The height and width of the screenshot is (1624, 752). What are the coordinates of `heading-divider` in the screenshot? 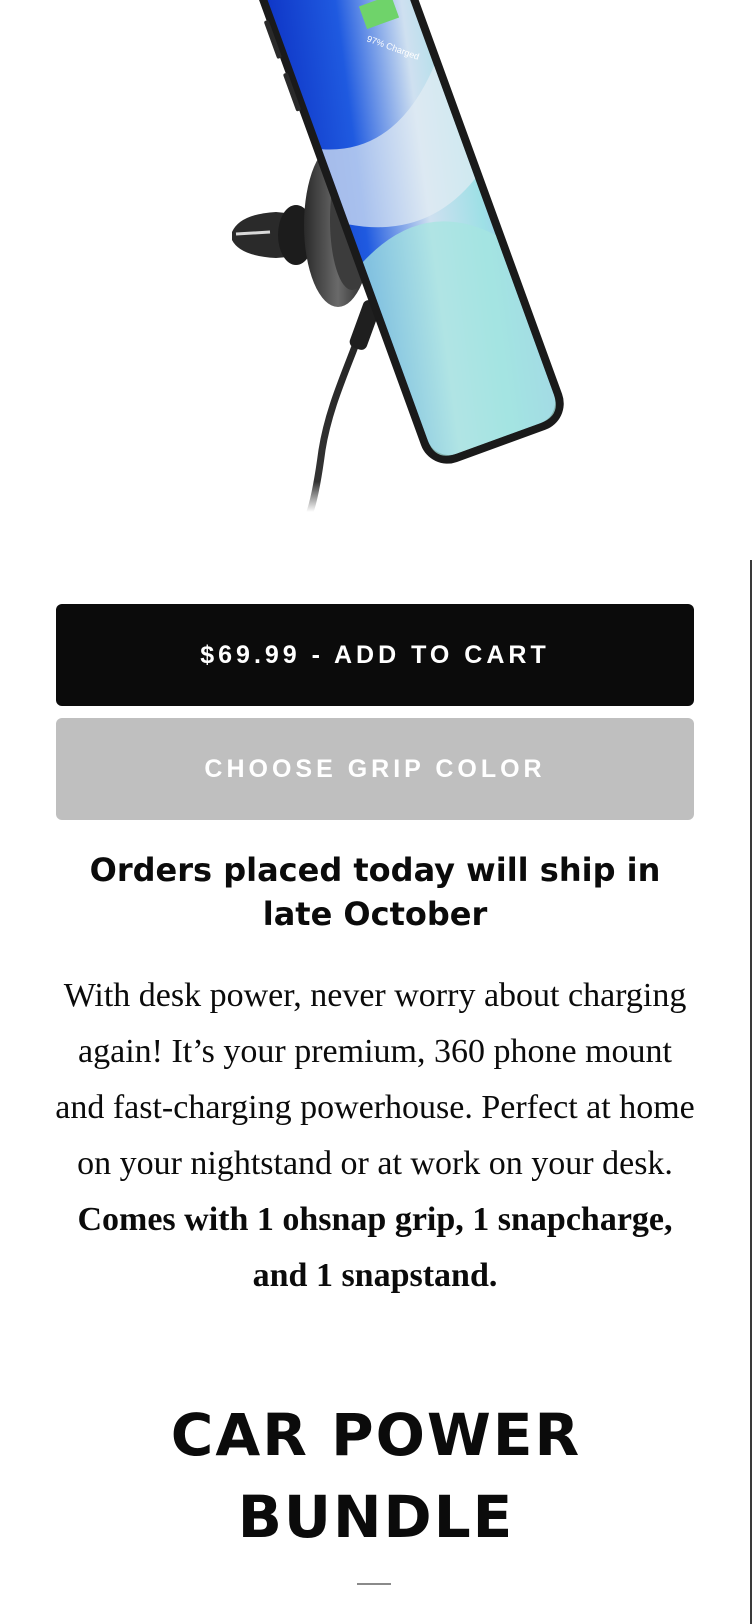 It's located at (374, 1584).